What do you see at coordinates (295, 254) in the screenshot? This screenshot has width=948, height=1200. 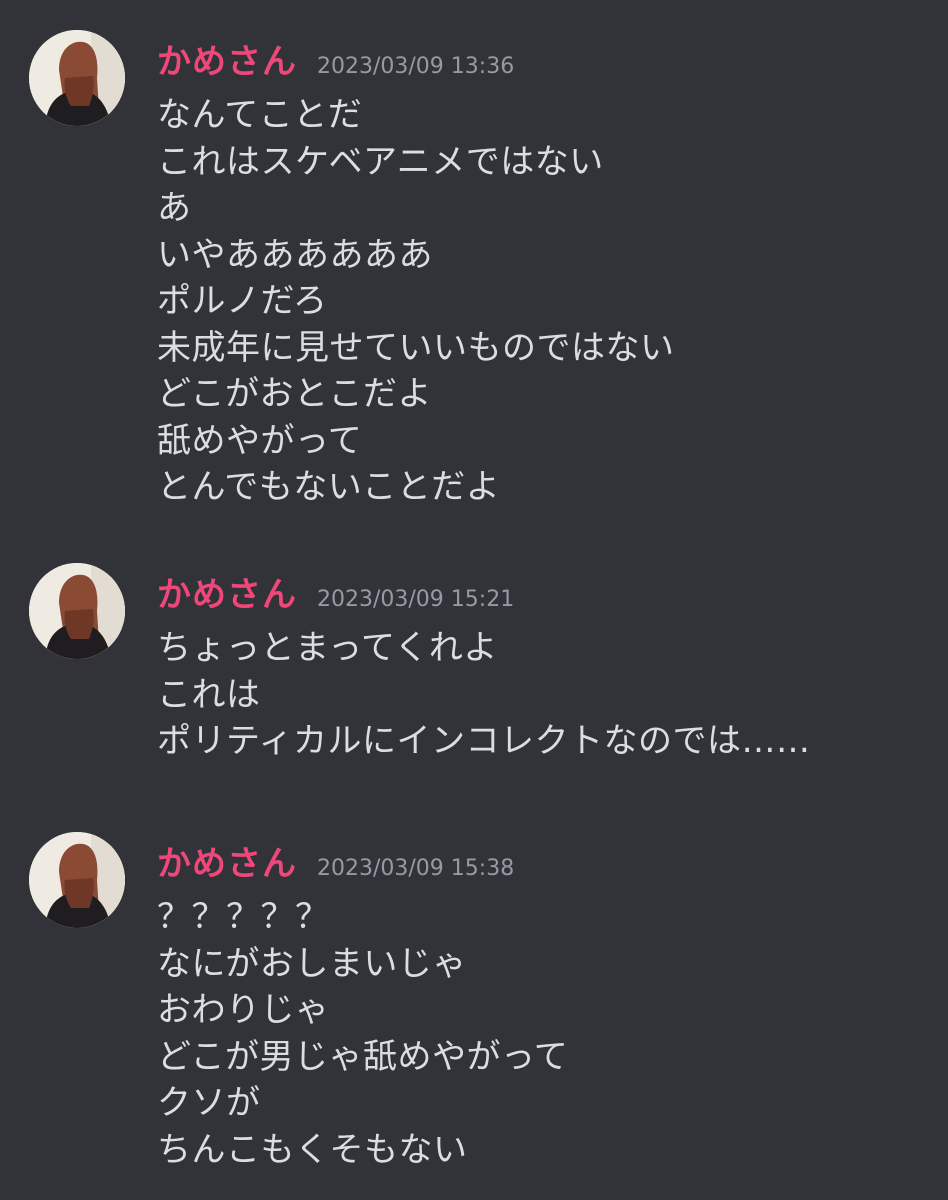 I see `message-line: いやああああああ` at bounding box center [295, 254].